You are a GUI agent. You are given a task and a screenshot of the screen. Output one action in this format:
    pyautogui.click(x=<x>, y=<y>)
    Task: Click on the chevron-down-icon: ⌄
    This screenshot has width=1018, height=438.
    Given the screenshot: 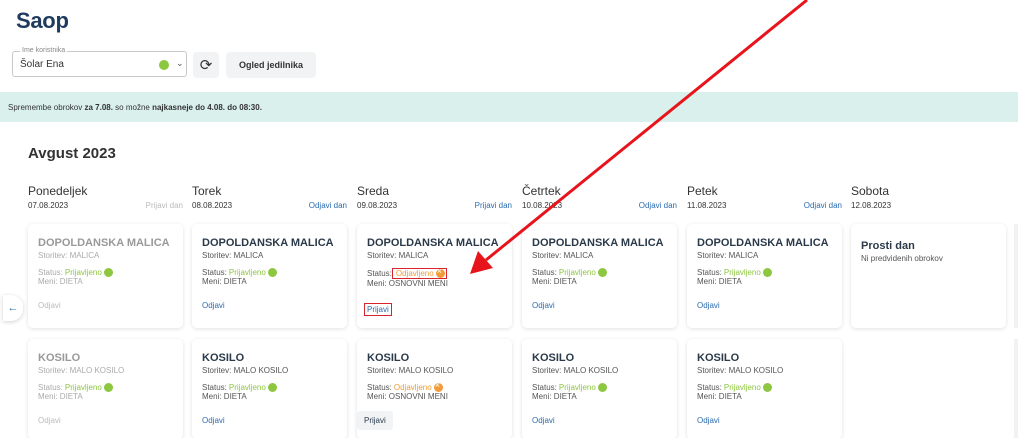 What is the action you would take?
    pyautogui.click(x=180, y=63)
    